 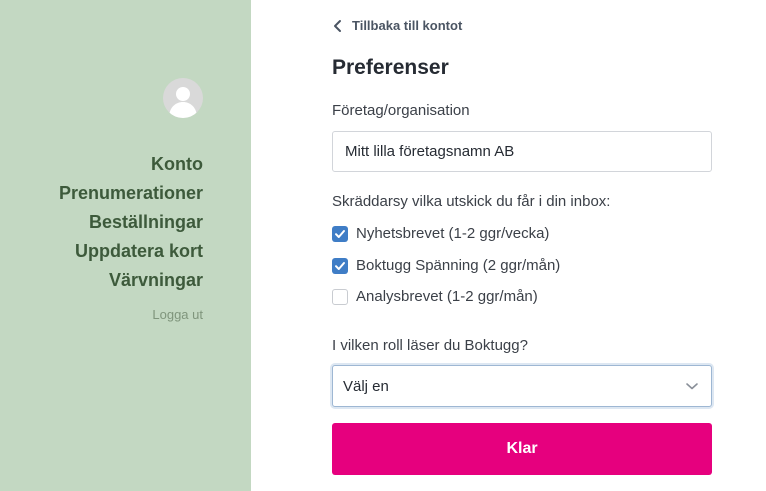 What do you see at coordinates (177, 314) in the screenshot?
I see `logout-link: Logga ut` at bounding box center [177, 314].